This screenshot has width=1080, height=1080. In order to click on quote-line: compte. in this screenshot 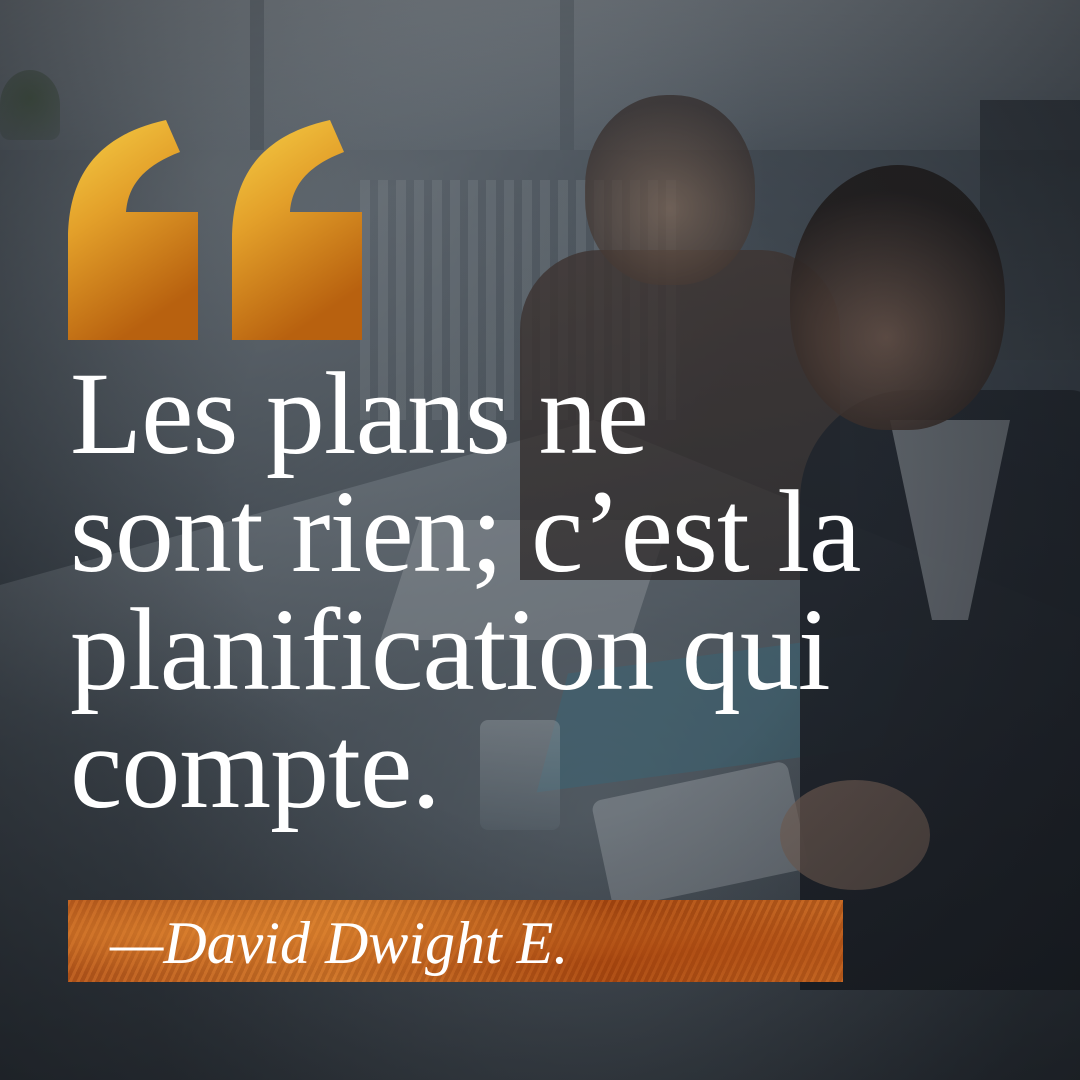, I will do `click(255, 767)`.